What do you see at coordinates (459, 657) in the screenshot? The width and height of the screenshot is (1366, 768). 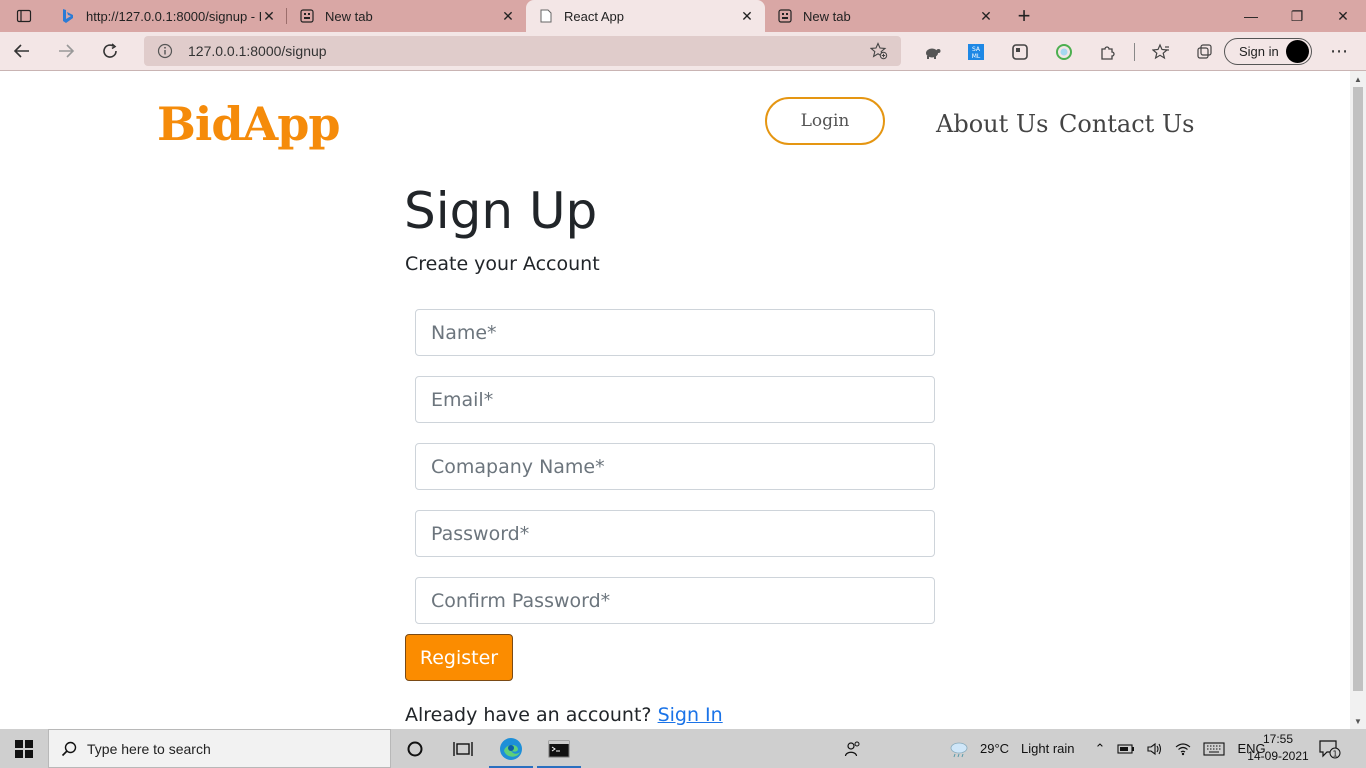 I see `register-button: Register` at bounding box center [459, 657].